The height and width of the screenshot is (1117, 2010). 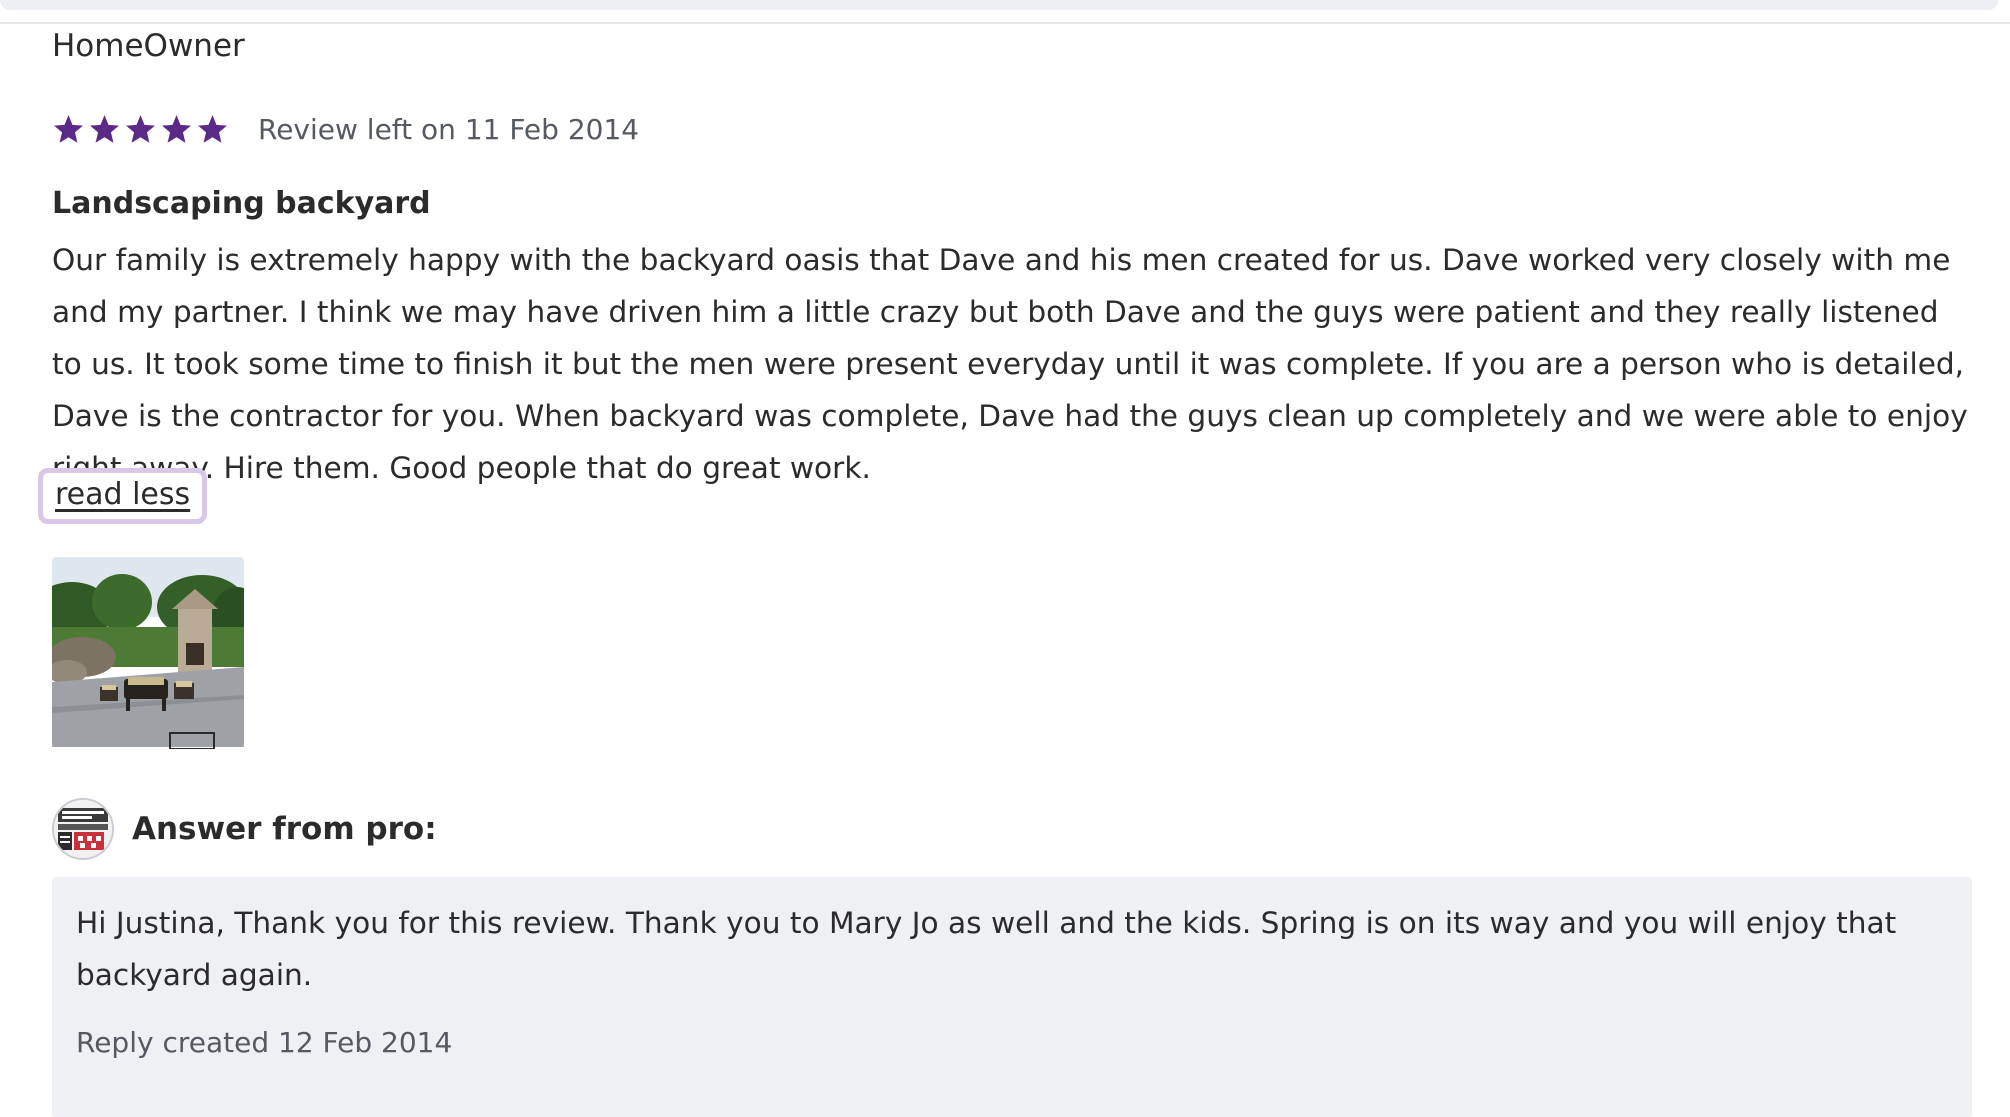 I want to click on reviewer-name: HomeOwner, so click(x=148, y=46).